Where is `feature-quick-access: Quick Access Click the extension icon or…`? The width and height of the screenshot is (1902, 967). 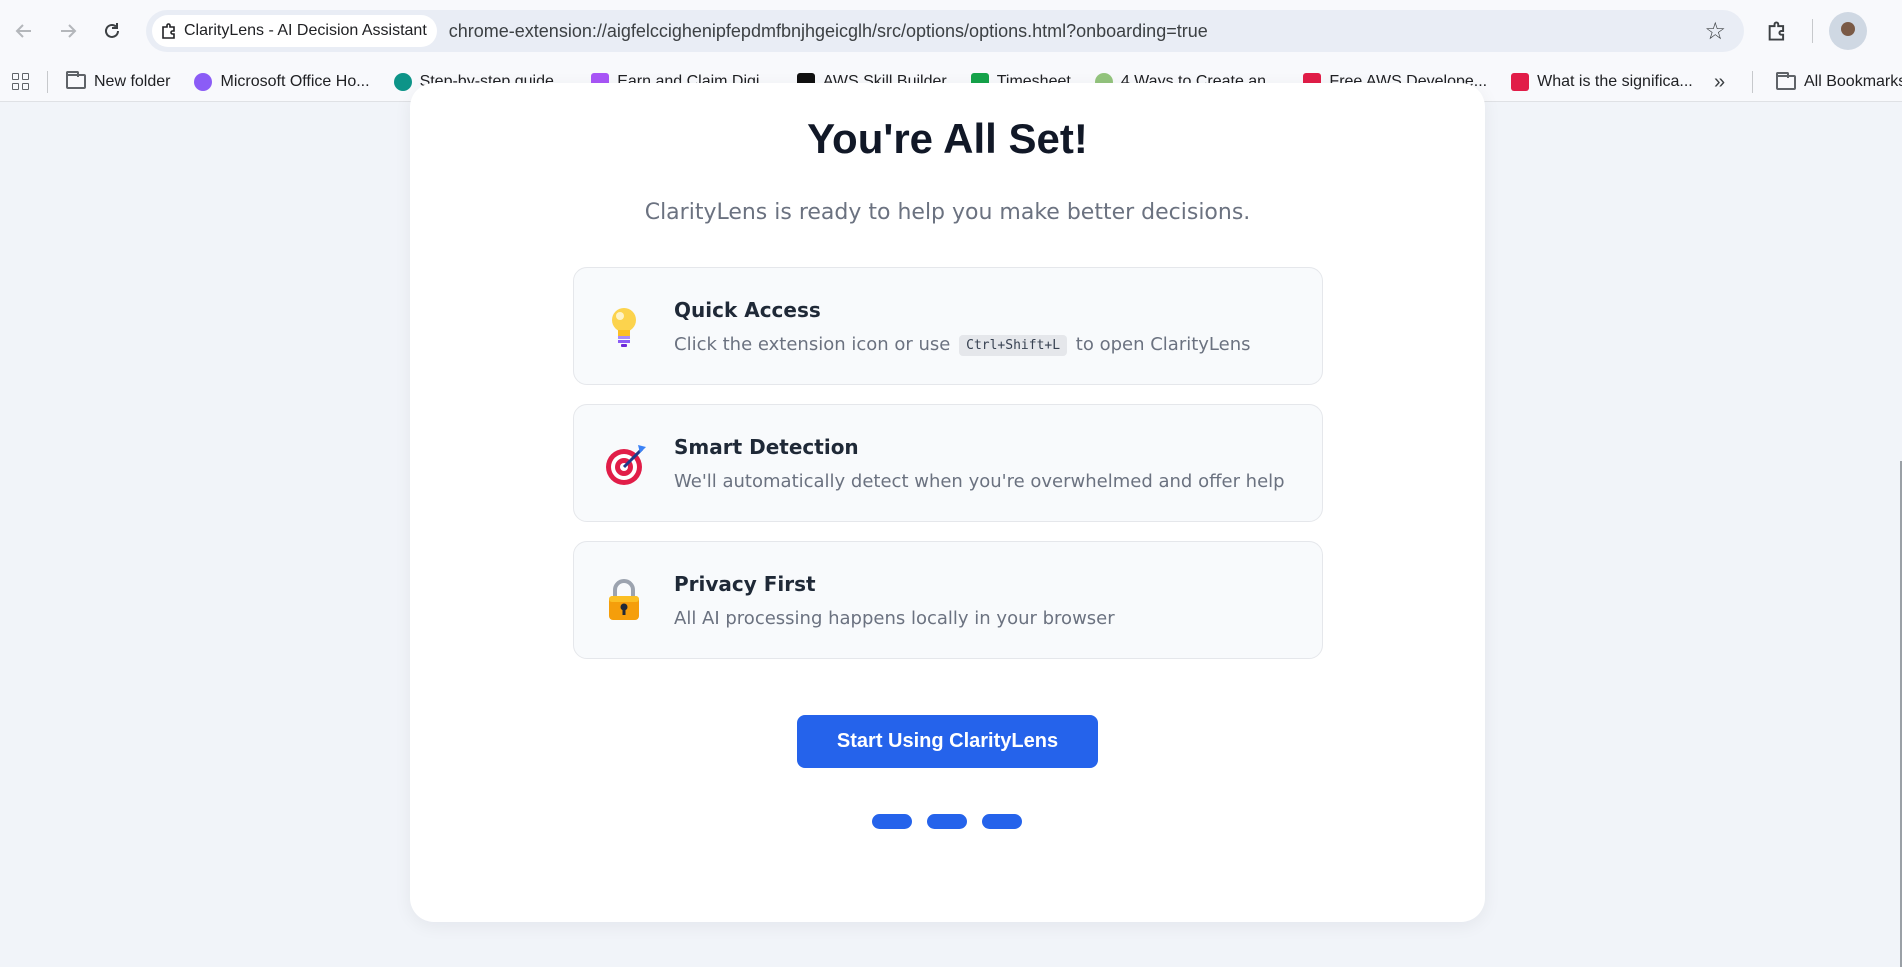 feature-quick-access: Quick Access Click the extension icon or… is located at coordinates (948, 326).